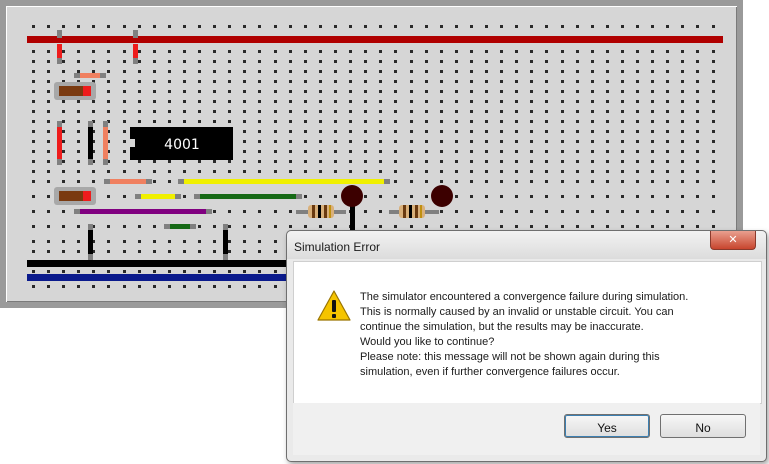 The height and width of the screenshot is (464, 769). Describe the element at coordinates (162, 277) in the screenshot. I see `power-rail-blue` at that location.